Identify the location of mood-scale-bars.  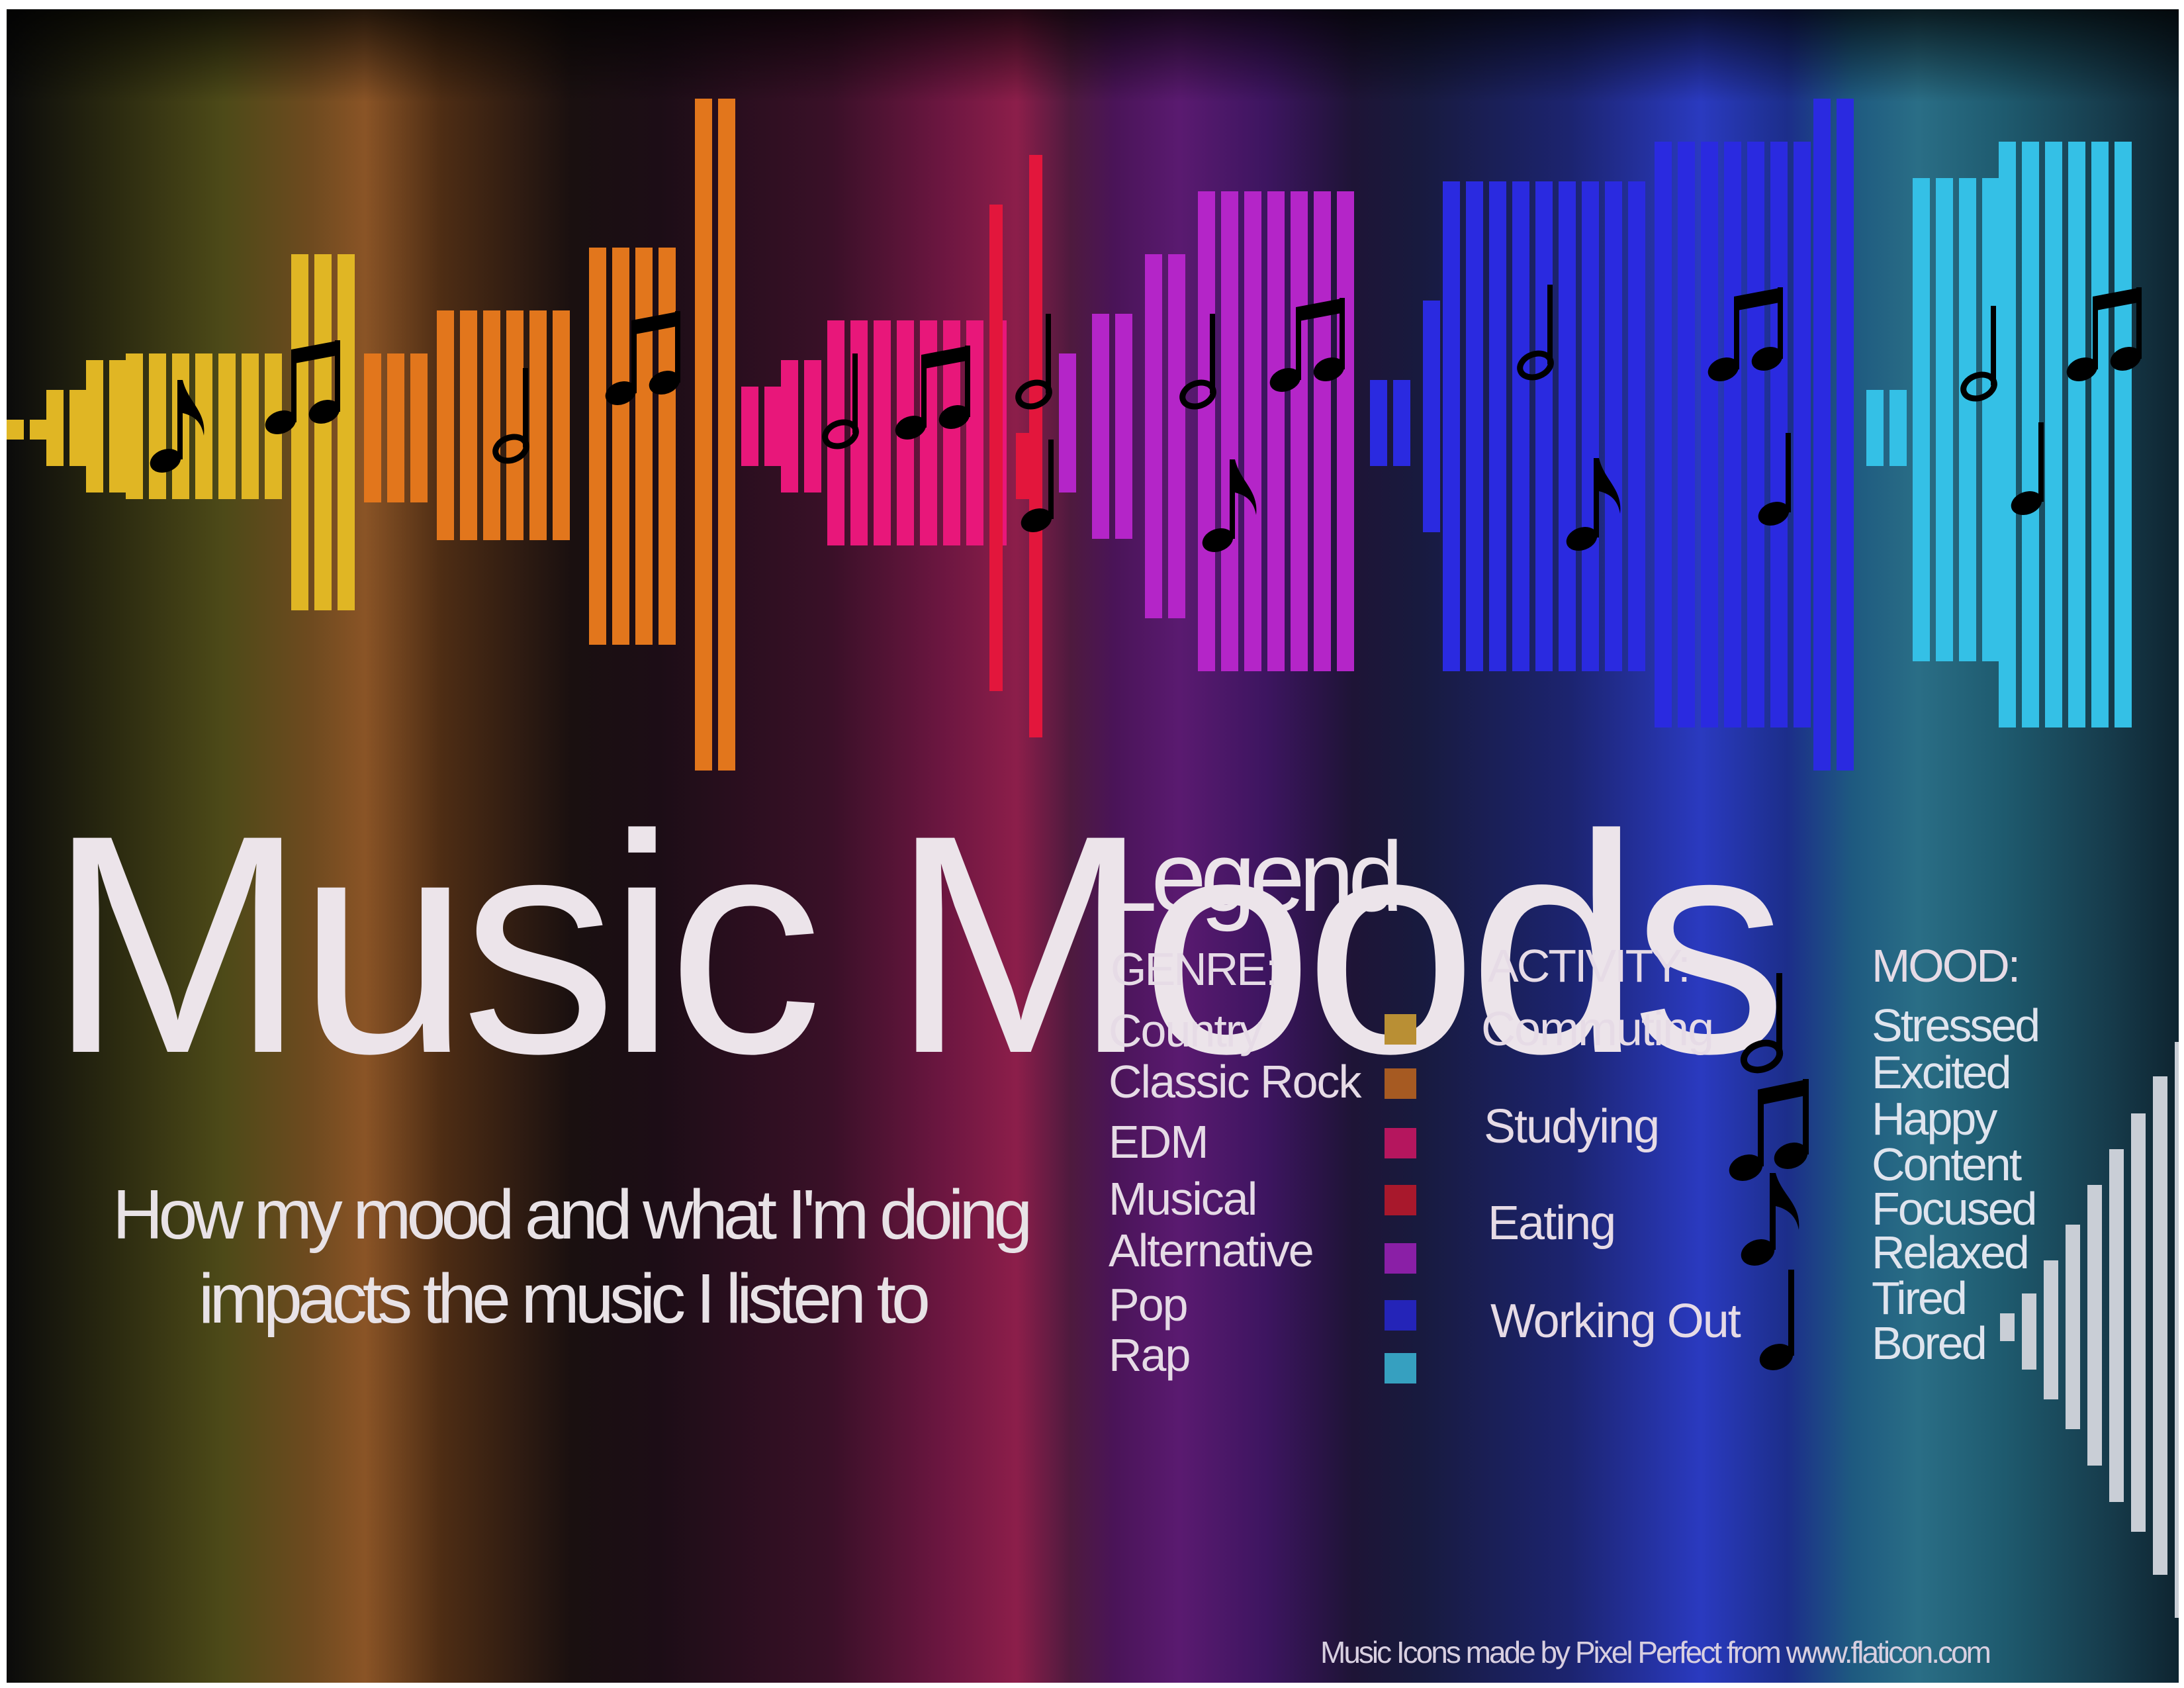
(2089, 1330).